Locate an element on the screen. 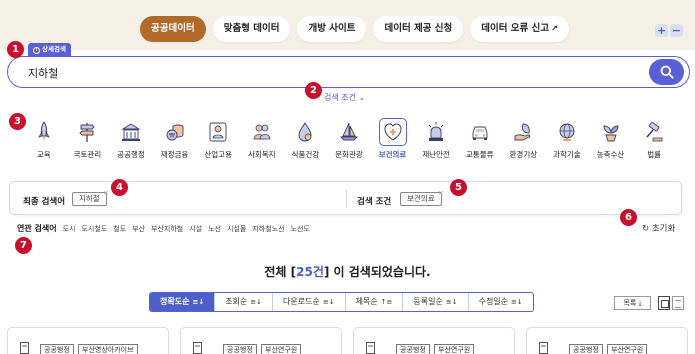  category-culture-tourism: 문화관광 is located at coordinates (349, 139).